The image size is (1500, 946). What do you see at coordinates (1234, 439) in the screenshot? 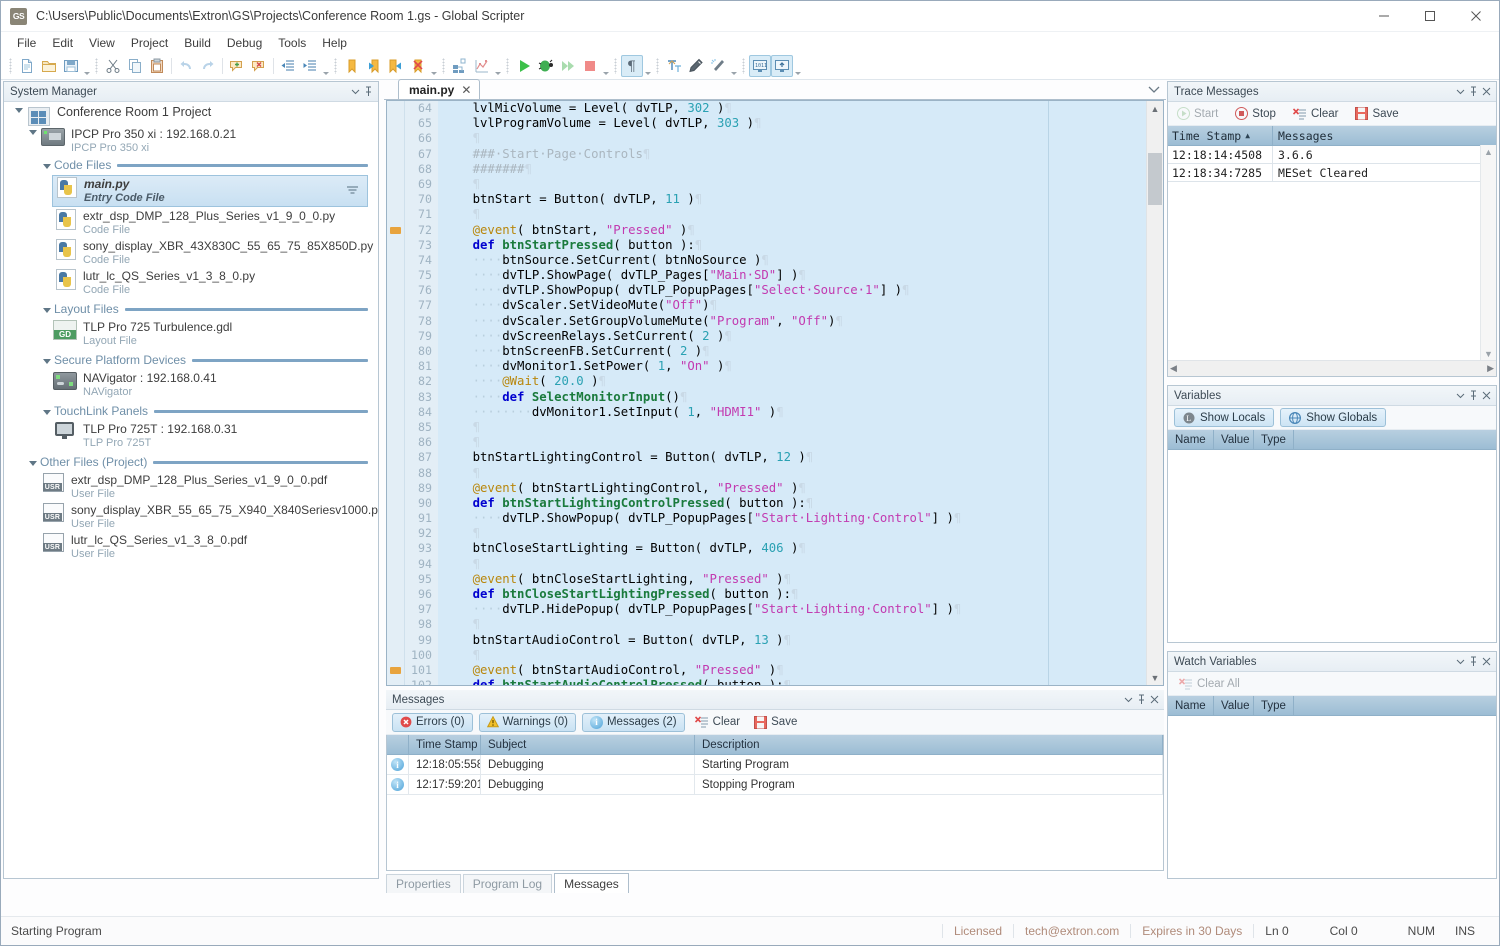
I see `value-column-header: Value` at bounding box center [1234, 439].